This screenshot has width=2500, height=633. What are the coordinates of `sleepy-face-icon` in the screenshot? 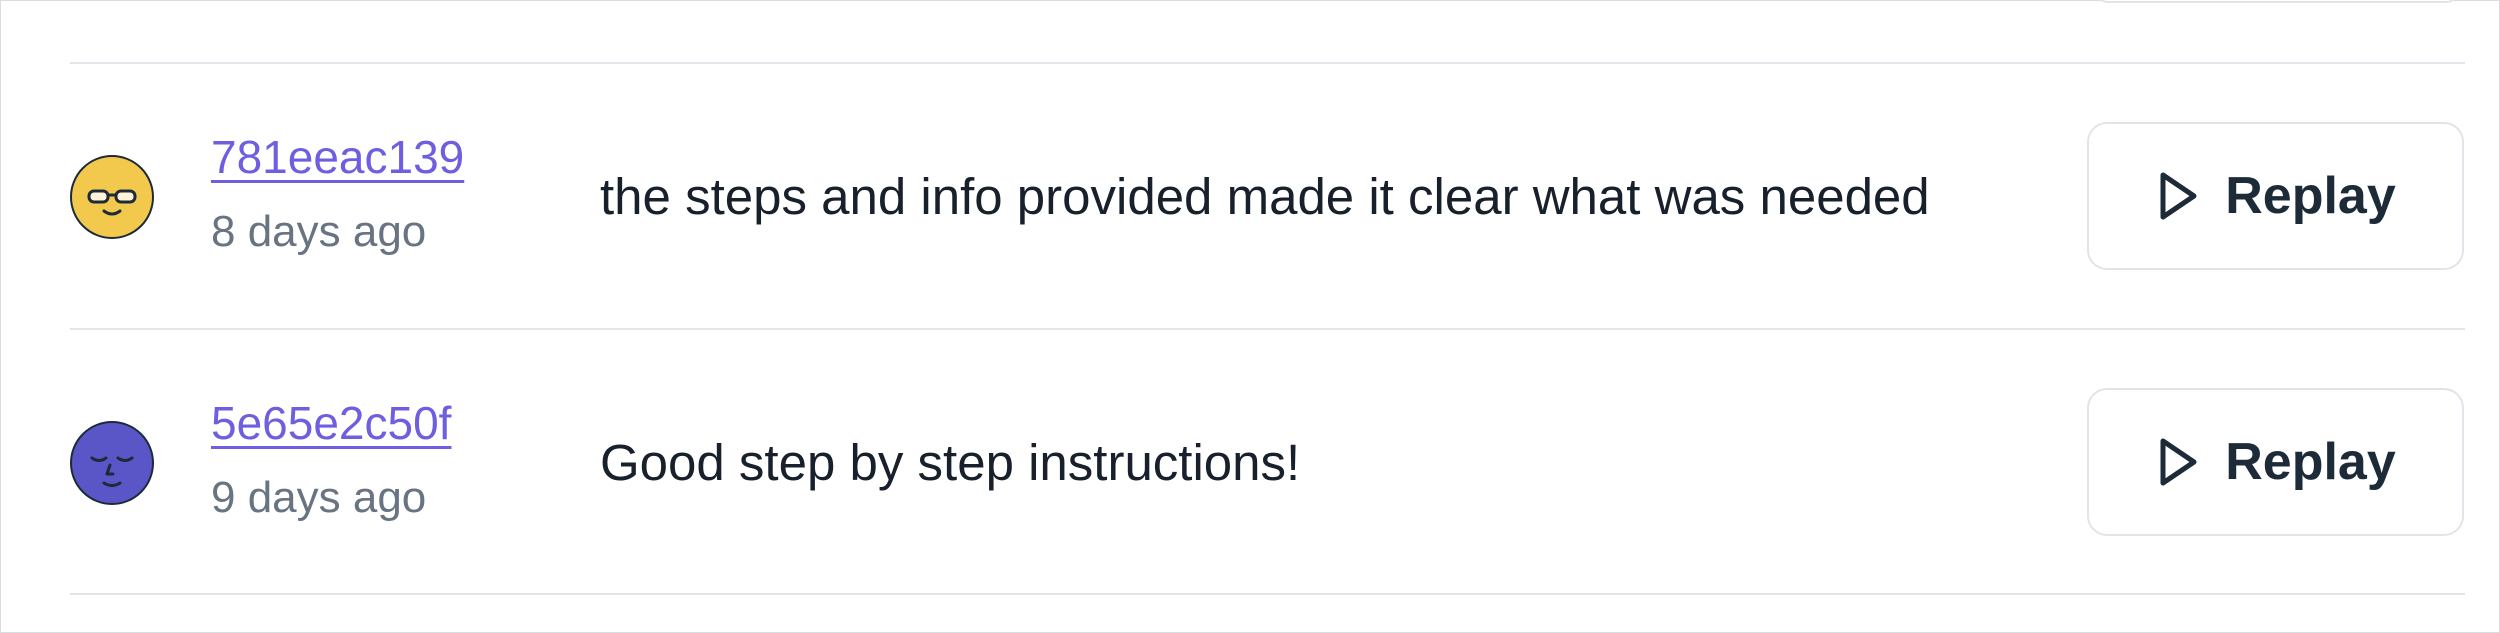 It's located at (112, 471).